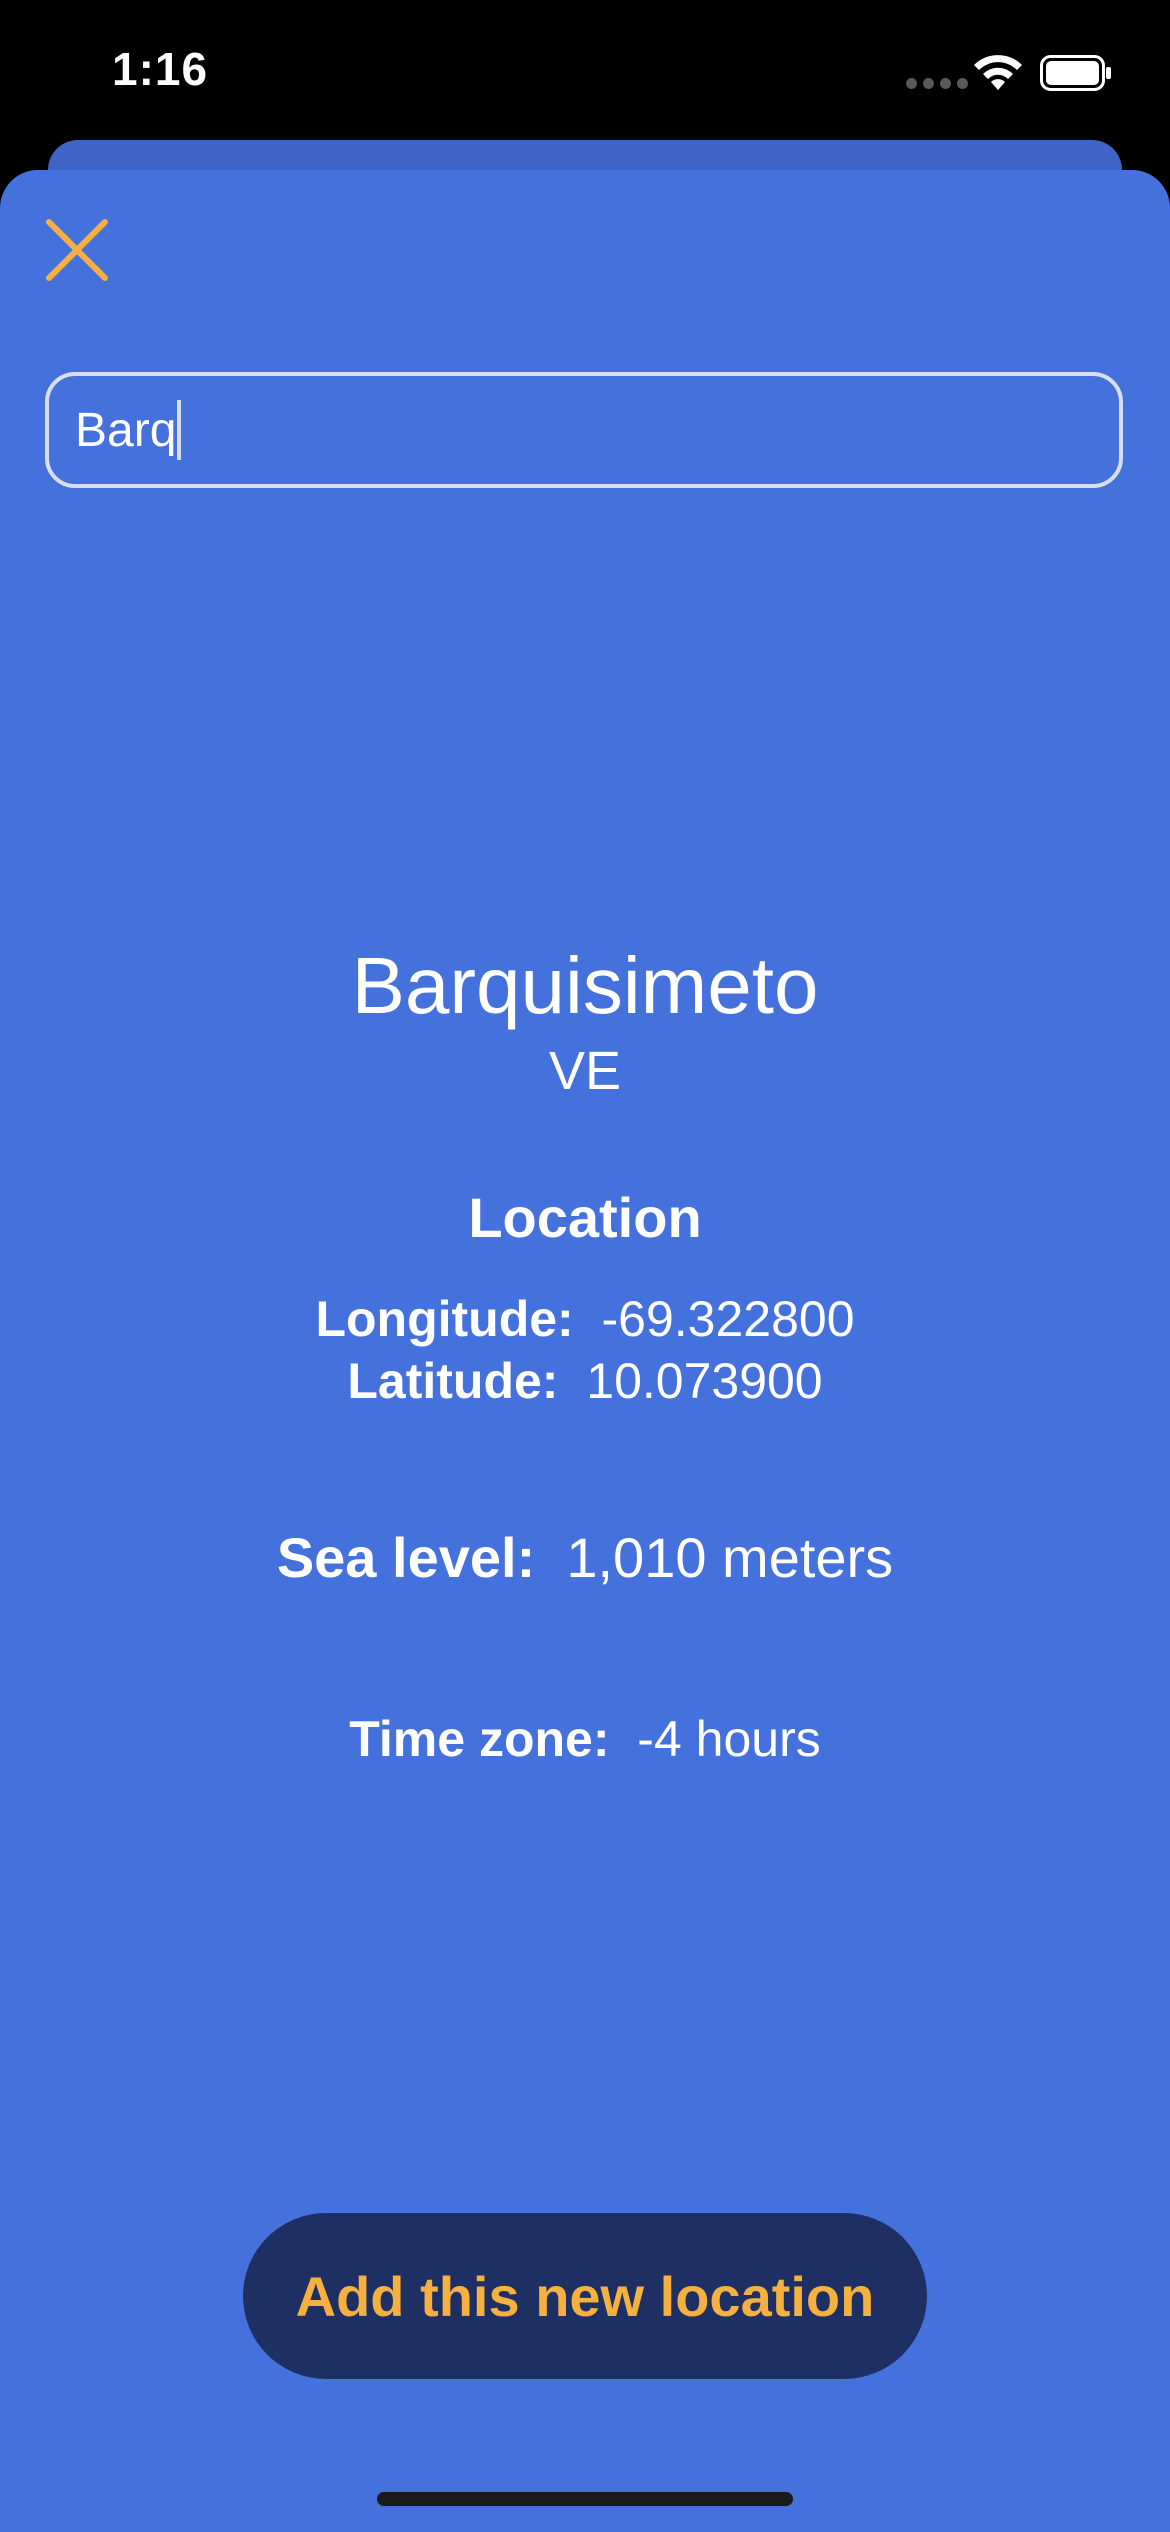 This screenshot has width=1170, height=2532. I want to click on sea-level-label: Sea level:, so click(406, 1557).